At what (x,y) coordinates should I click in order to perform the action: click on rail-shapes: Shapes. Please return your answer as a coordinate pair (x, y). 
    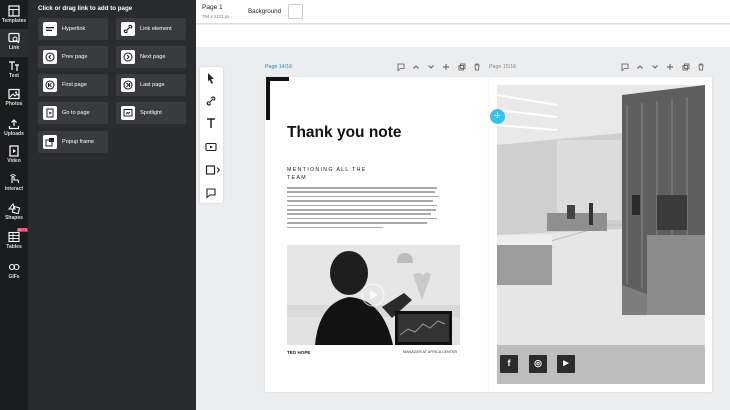
    Looking at the image, I should click on (14, 213).